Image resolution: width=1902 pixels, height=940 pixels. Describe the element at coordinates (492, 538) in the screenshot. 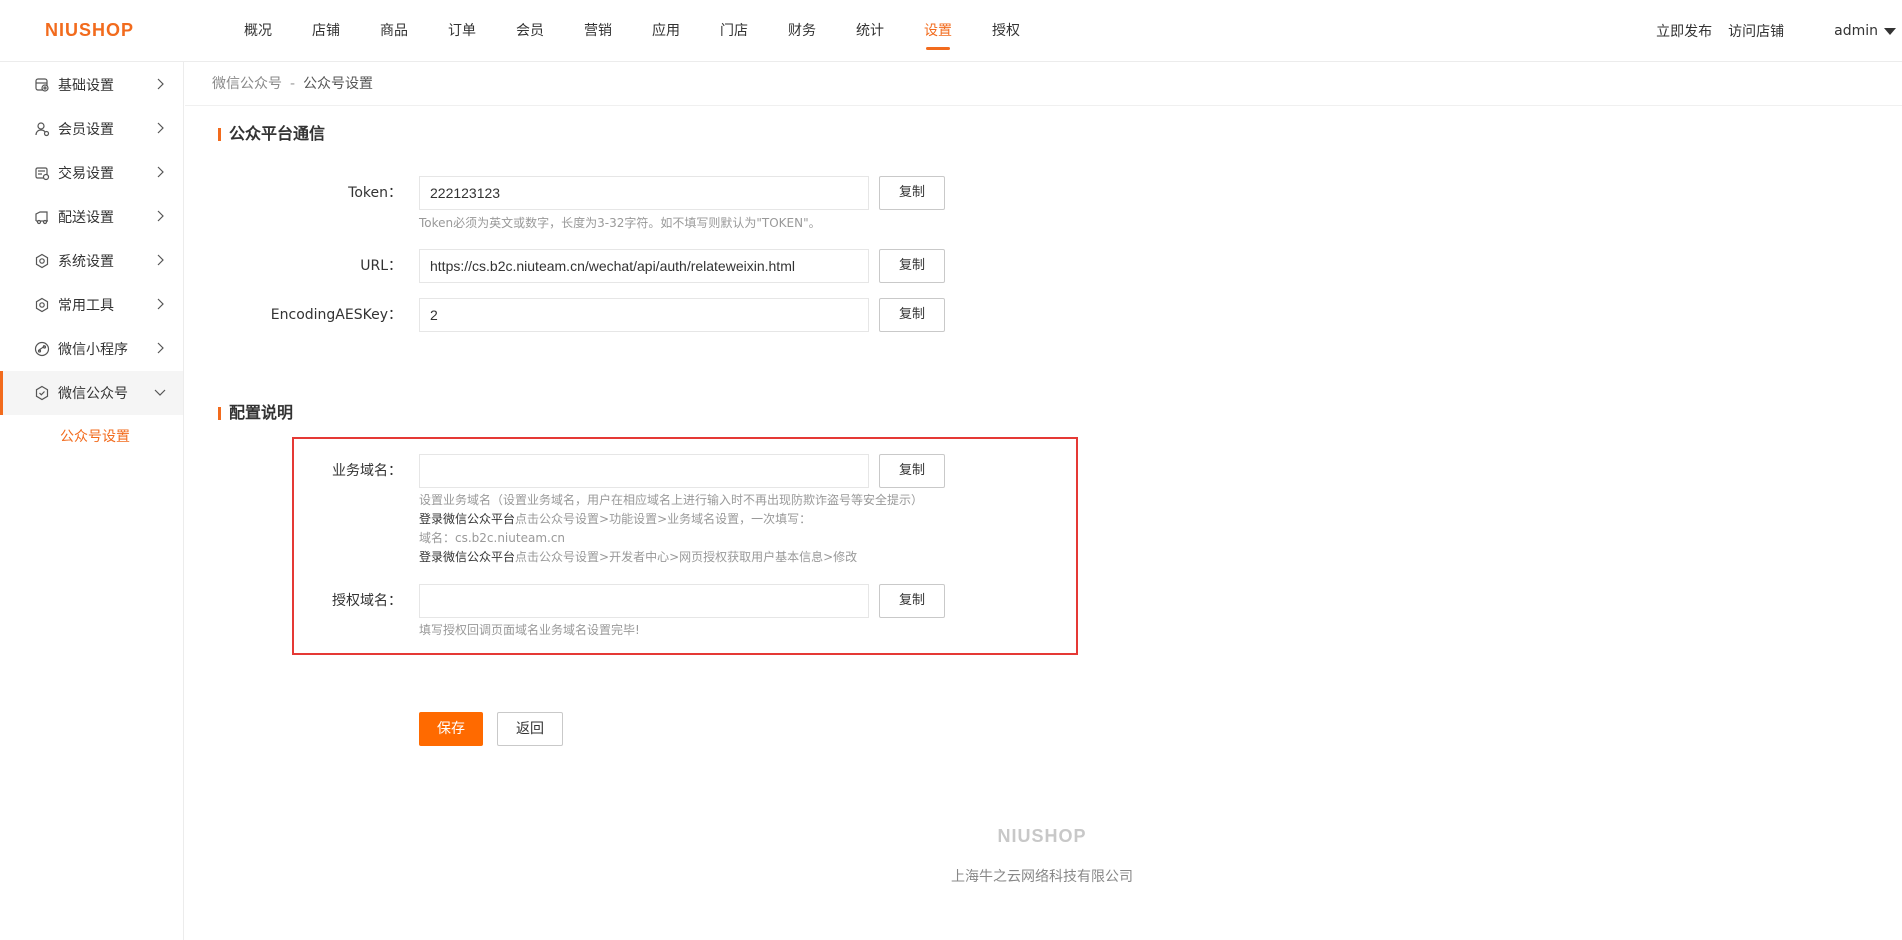

I see `business-domain-value-hint: 域名：cs.b2c.niuteam.cn` at that location.